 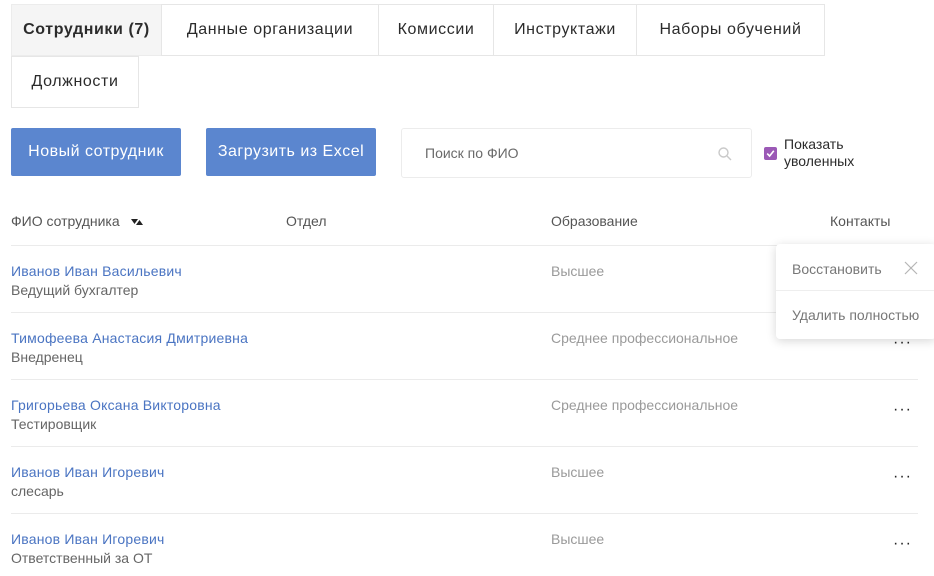 I want to click on search-box, so click(x=576, y=153).